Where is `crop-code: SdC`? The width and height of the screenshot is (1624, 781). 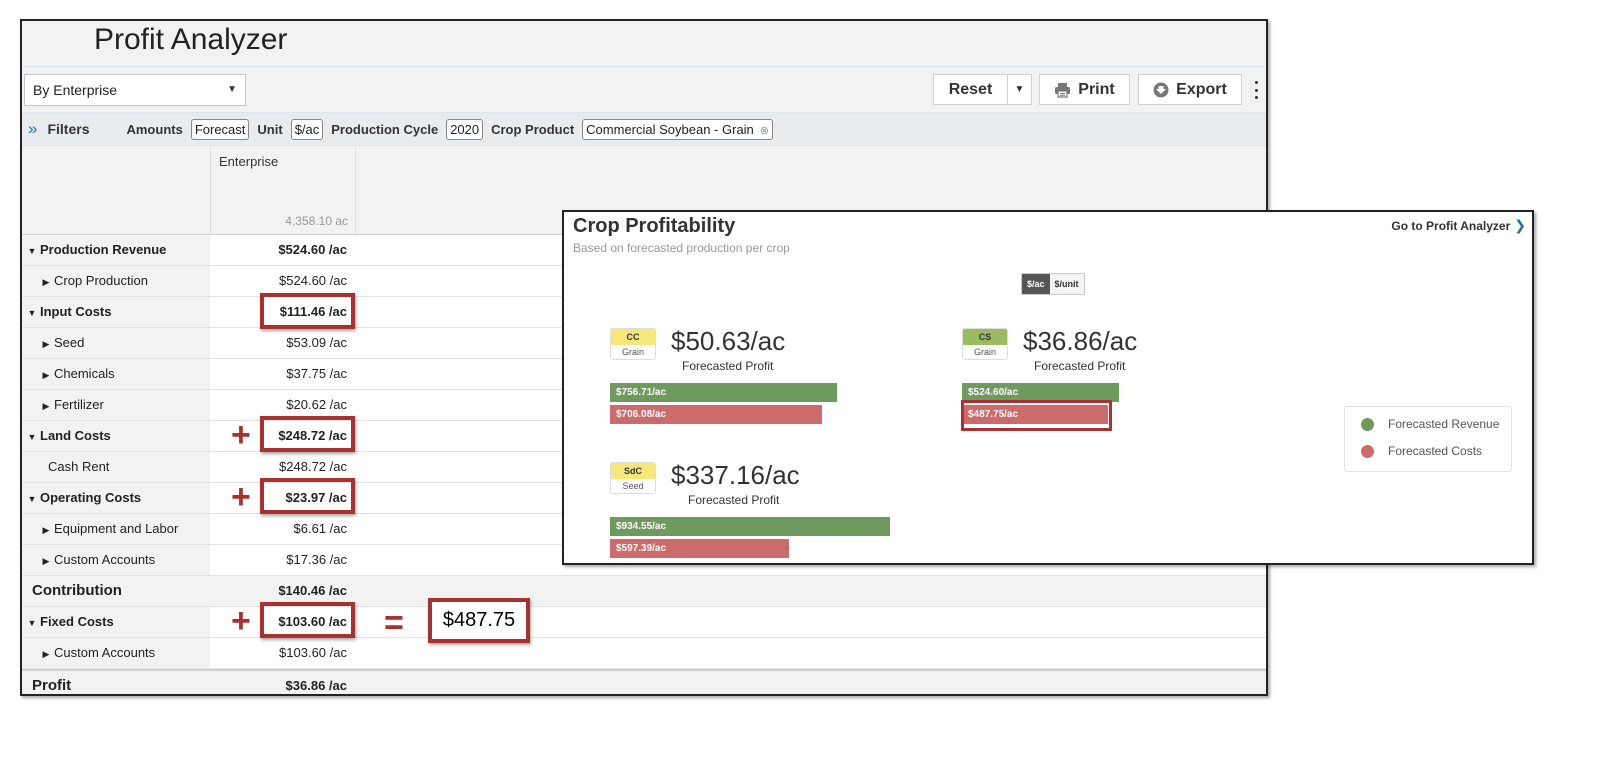 crop-code: SdC is located at coordinates (633, 471).